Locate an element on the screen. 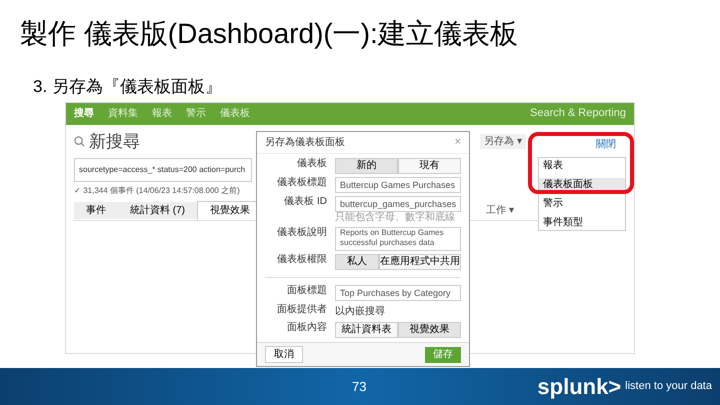 The image size is (720, 405). field-label: 儀表板權限 is located at coordinates (301, 260).